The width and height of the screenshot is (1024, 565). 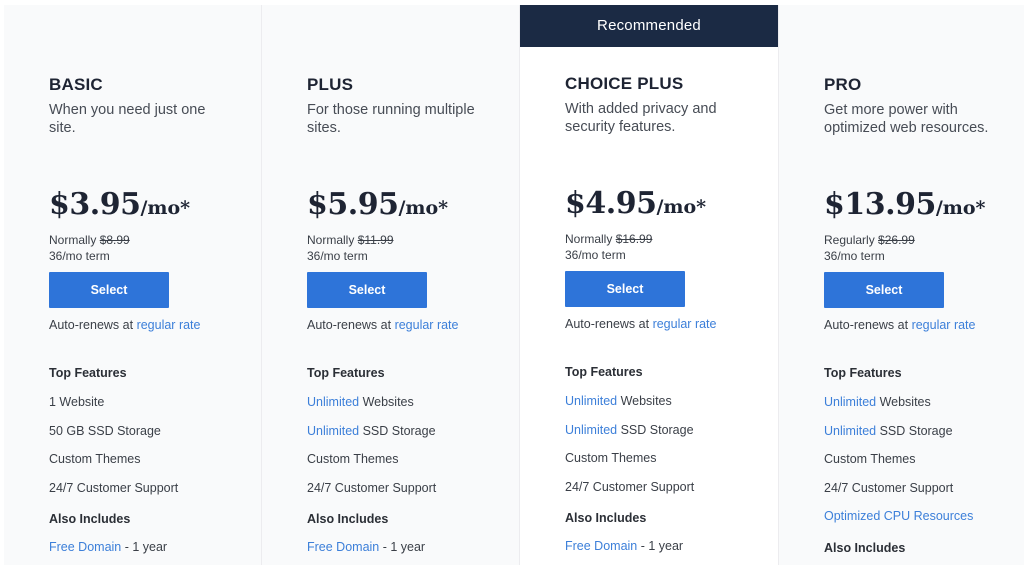 What do you see at coordinates (150, 408) in the screenshot?
I see `feature-item: 1 Website` at bounding box center [150, 408].